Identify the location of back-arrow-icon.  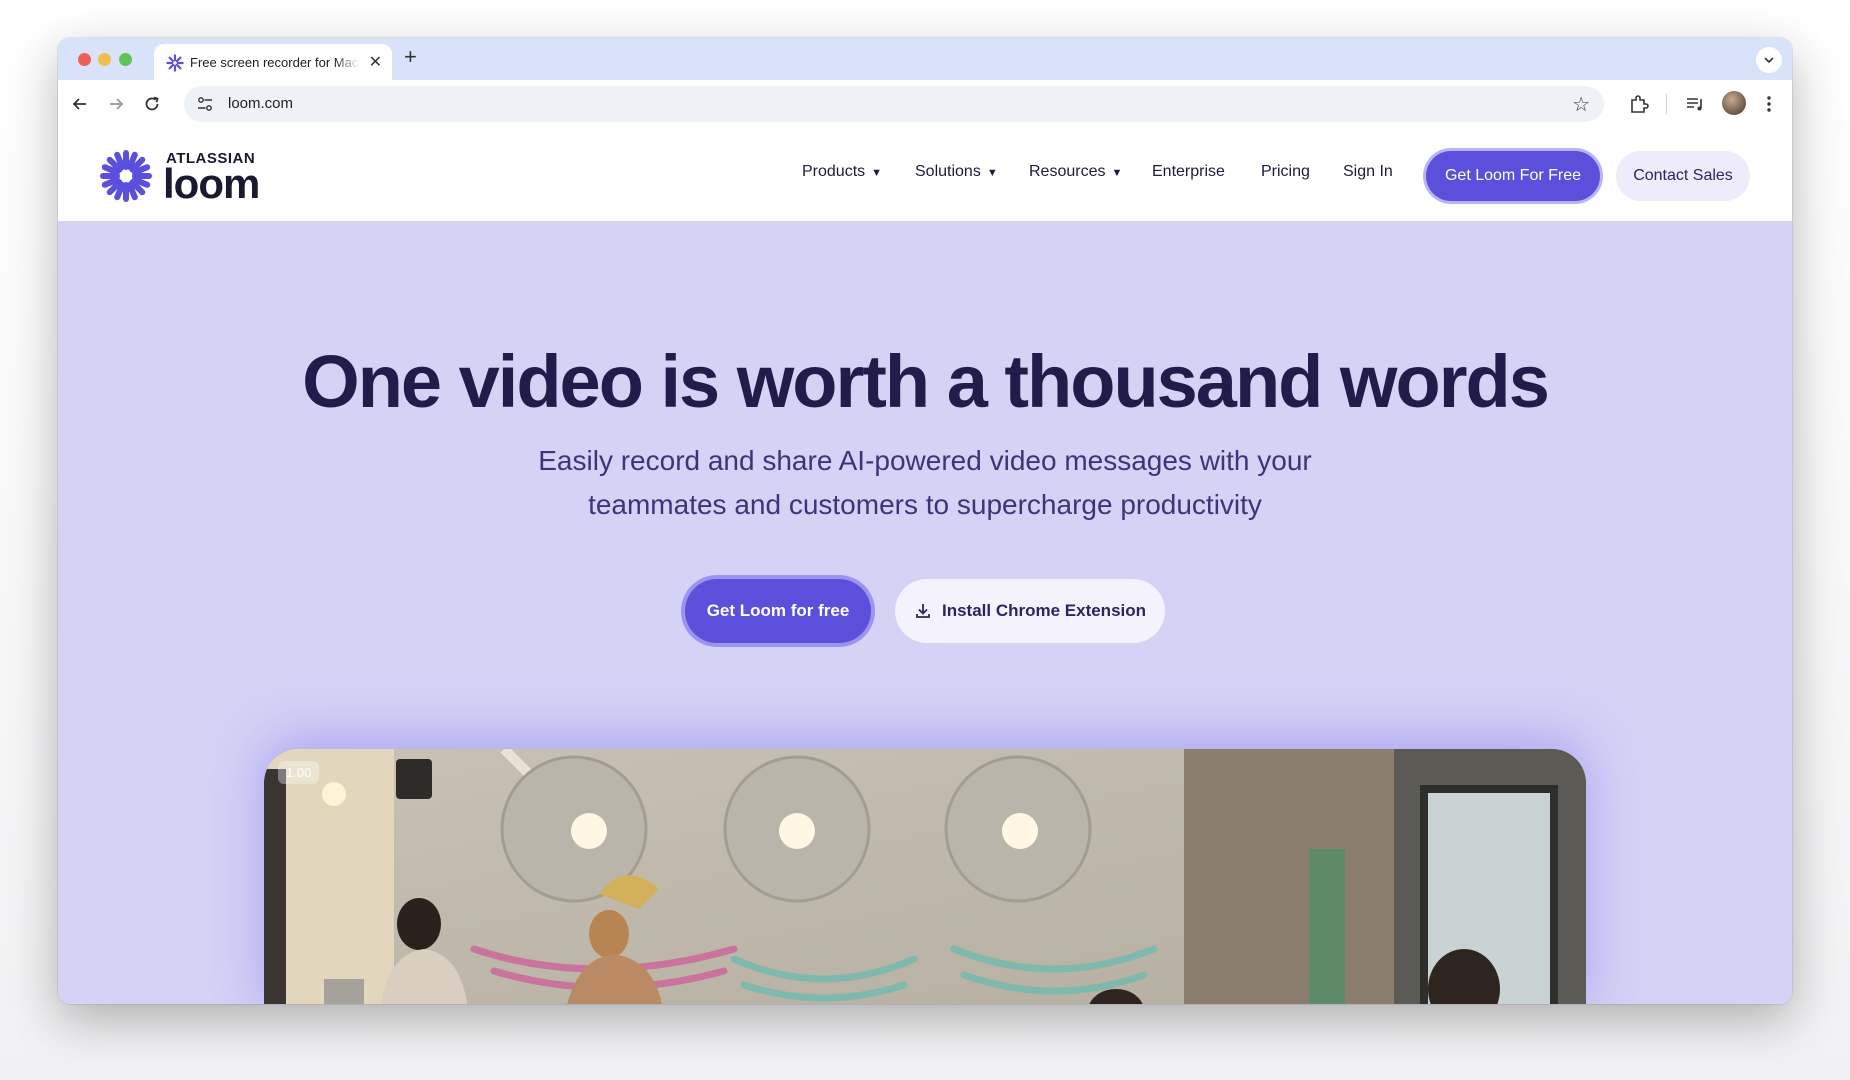
(80, 104).